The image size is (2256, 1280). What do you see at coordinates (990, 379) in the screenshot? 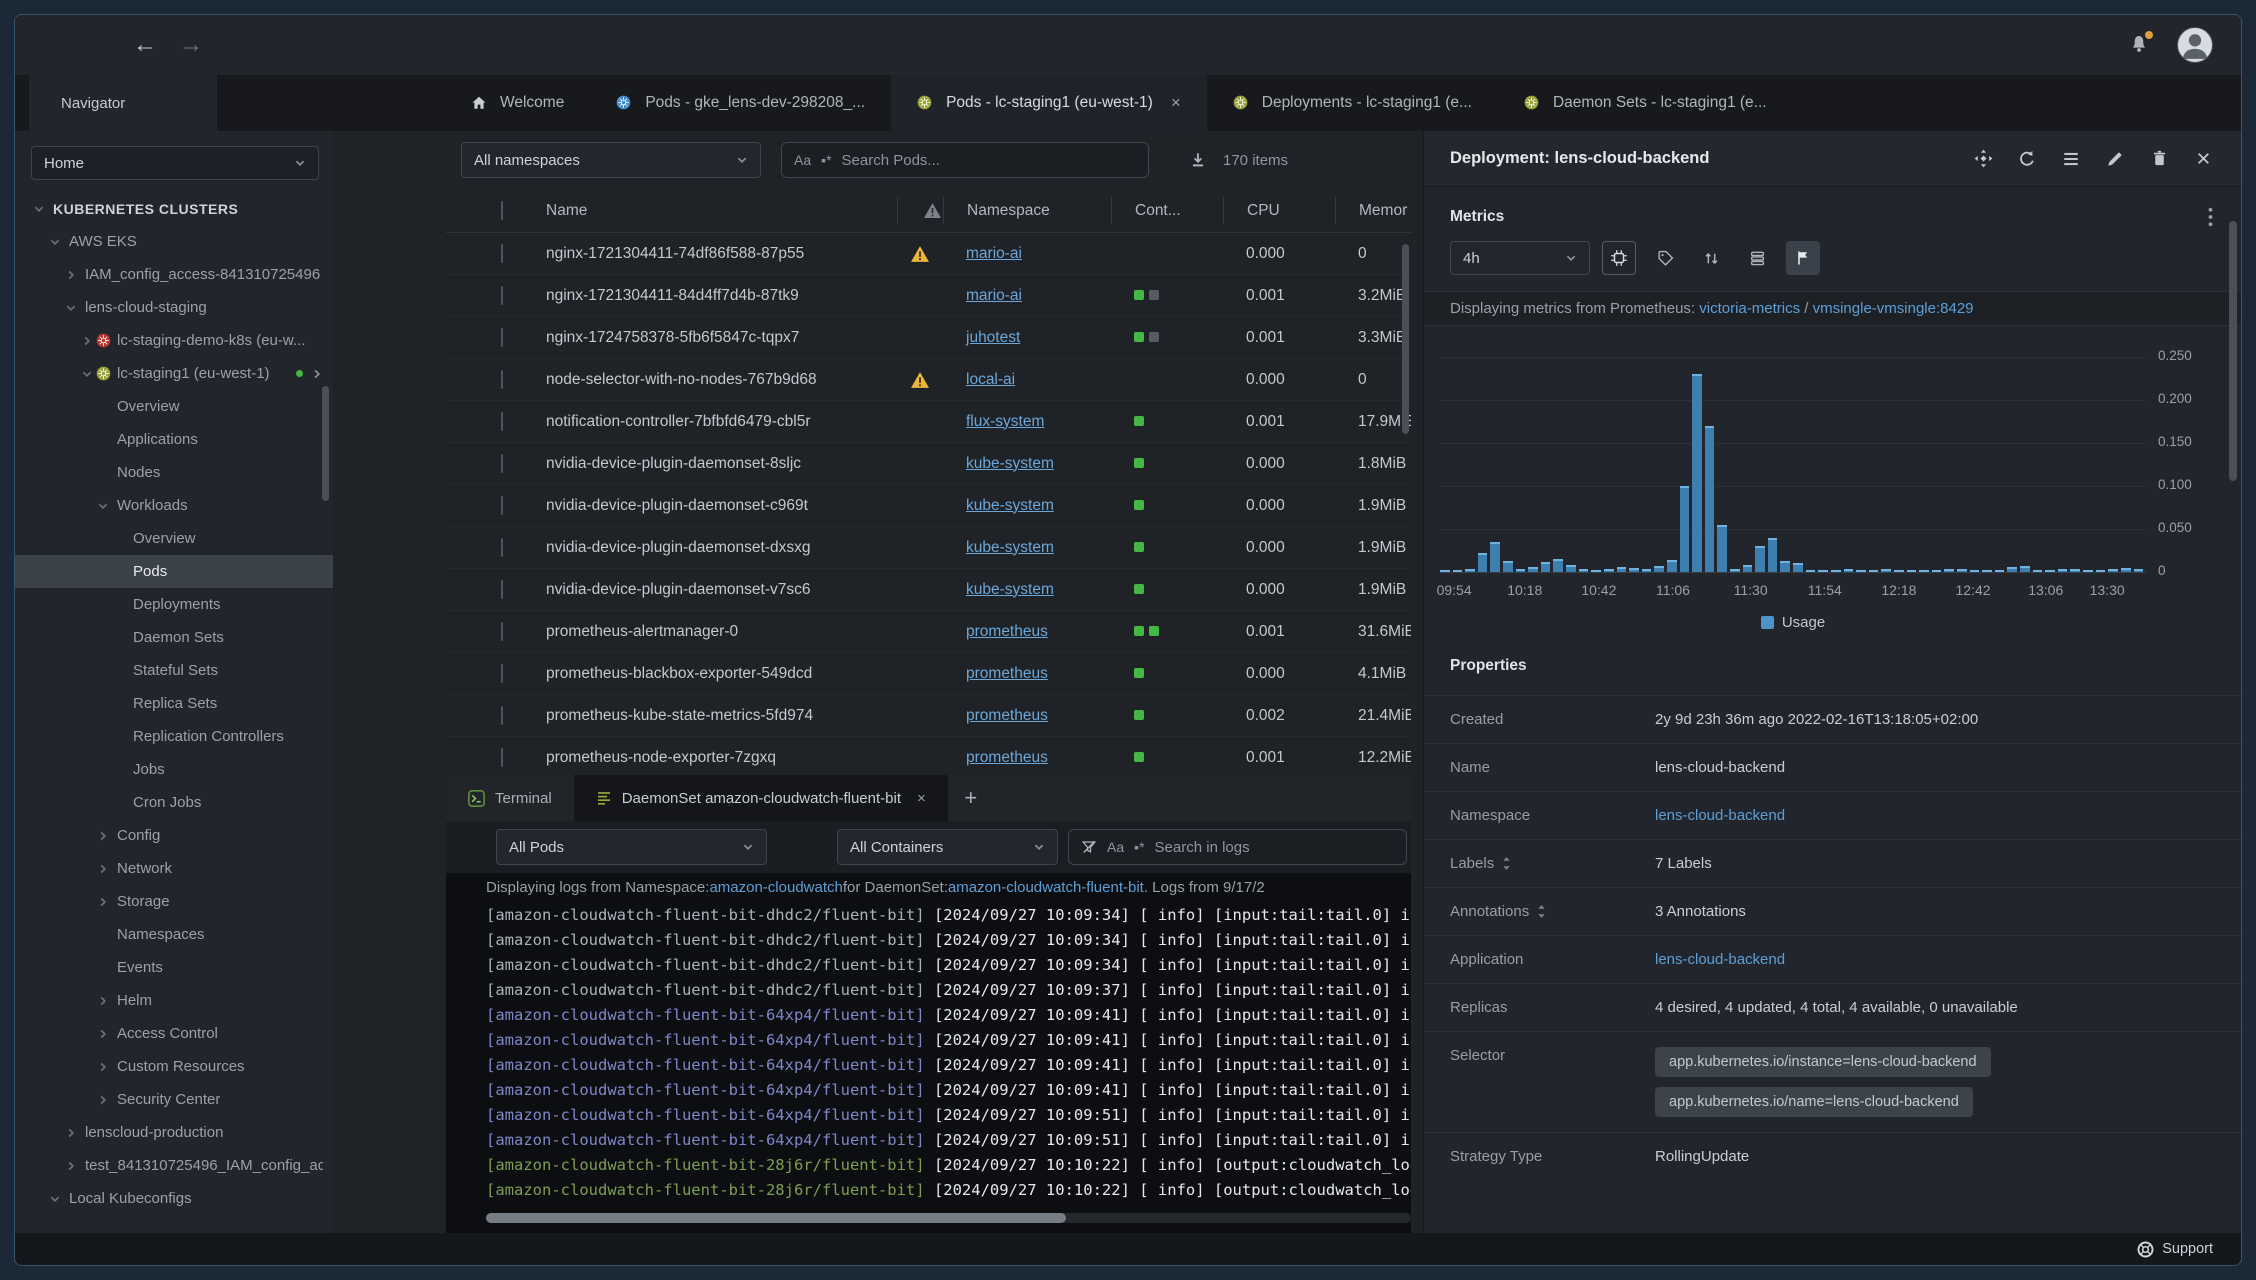
I see `namespace-link: local-ai` at bounding box center [990, 379].